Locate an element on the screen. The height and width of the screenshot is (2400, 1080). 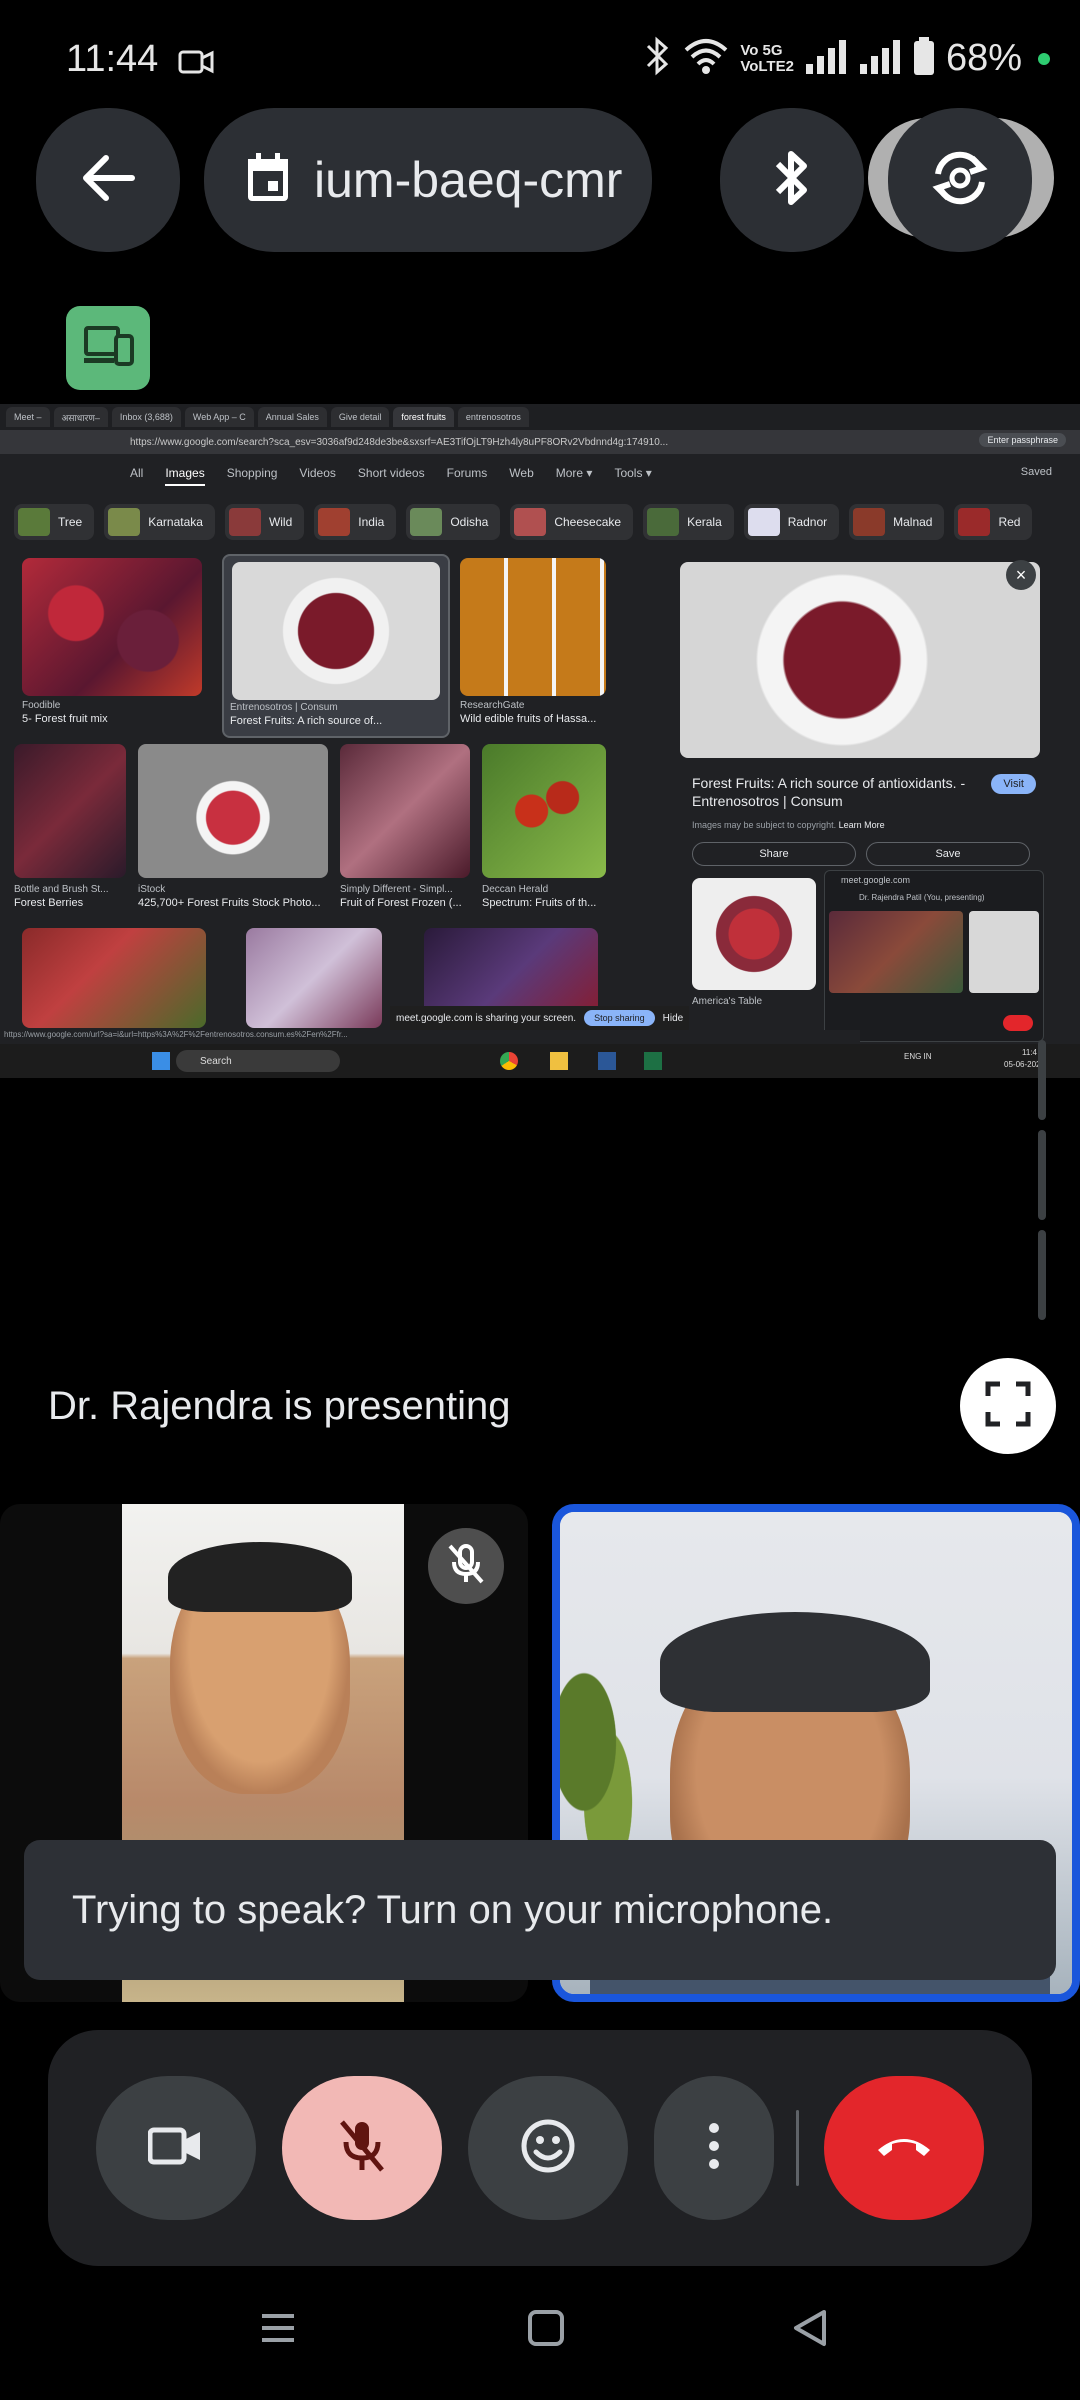
close-preview-icon: × is located at coordinates (1021, 575).